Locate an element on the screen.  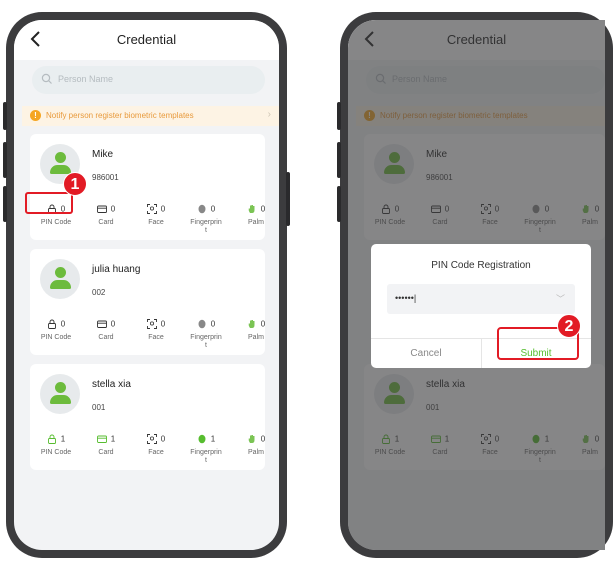
card-count: 1 is located at coordinates (113, 439).